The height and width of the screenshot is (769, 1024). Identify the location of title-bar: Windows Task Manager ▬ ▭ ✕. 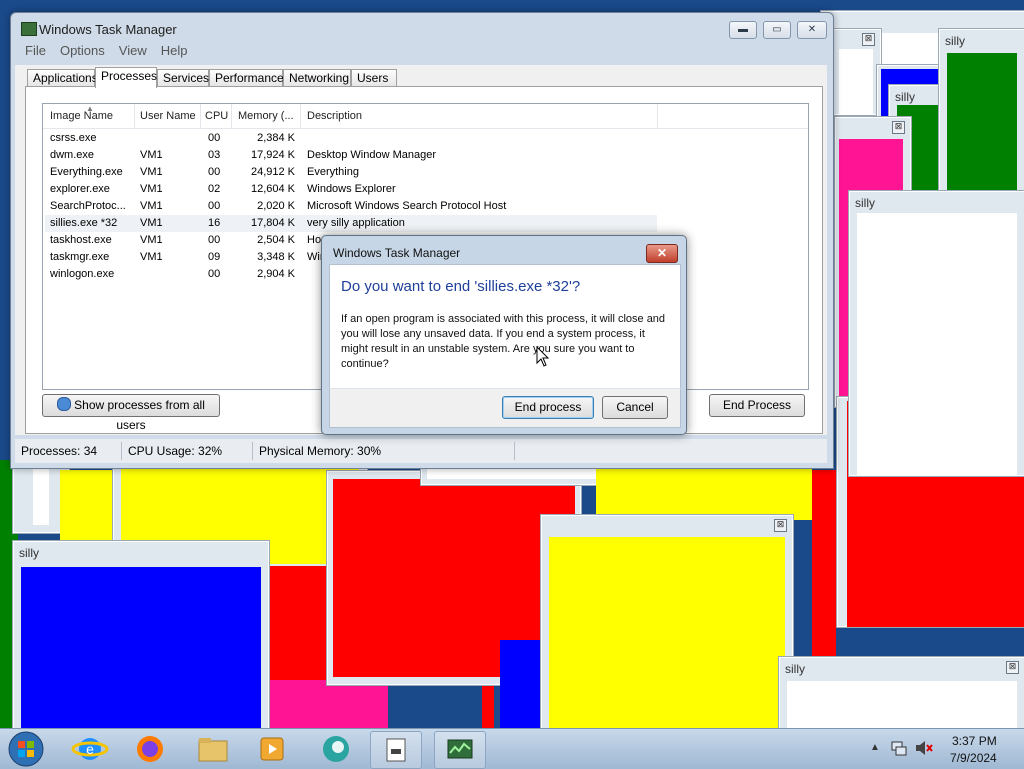
(422, 27).